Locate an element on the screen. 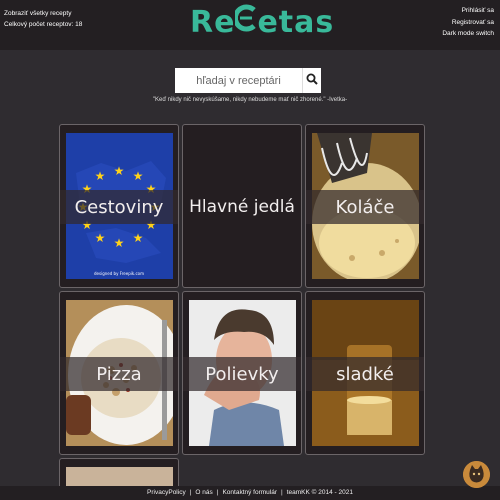  login-link: Prihlásiť sa is located at coordinates (468, 11).